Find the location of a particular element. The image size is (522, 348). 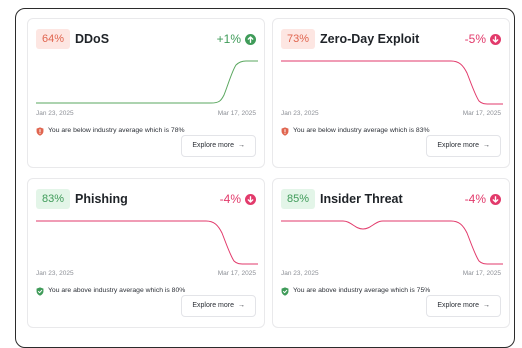

card-title: Zero-Day Exploit is located at coordinates (370, 39).